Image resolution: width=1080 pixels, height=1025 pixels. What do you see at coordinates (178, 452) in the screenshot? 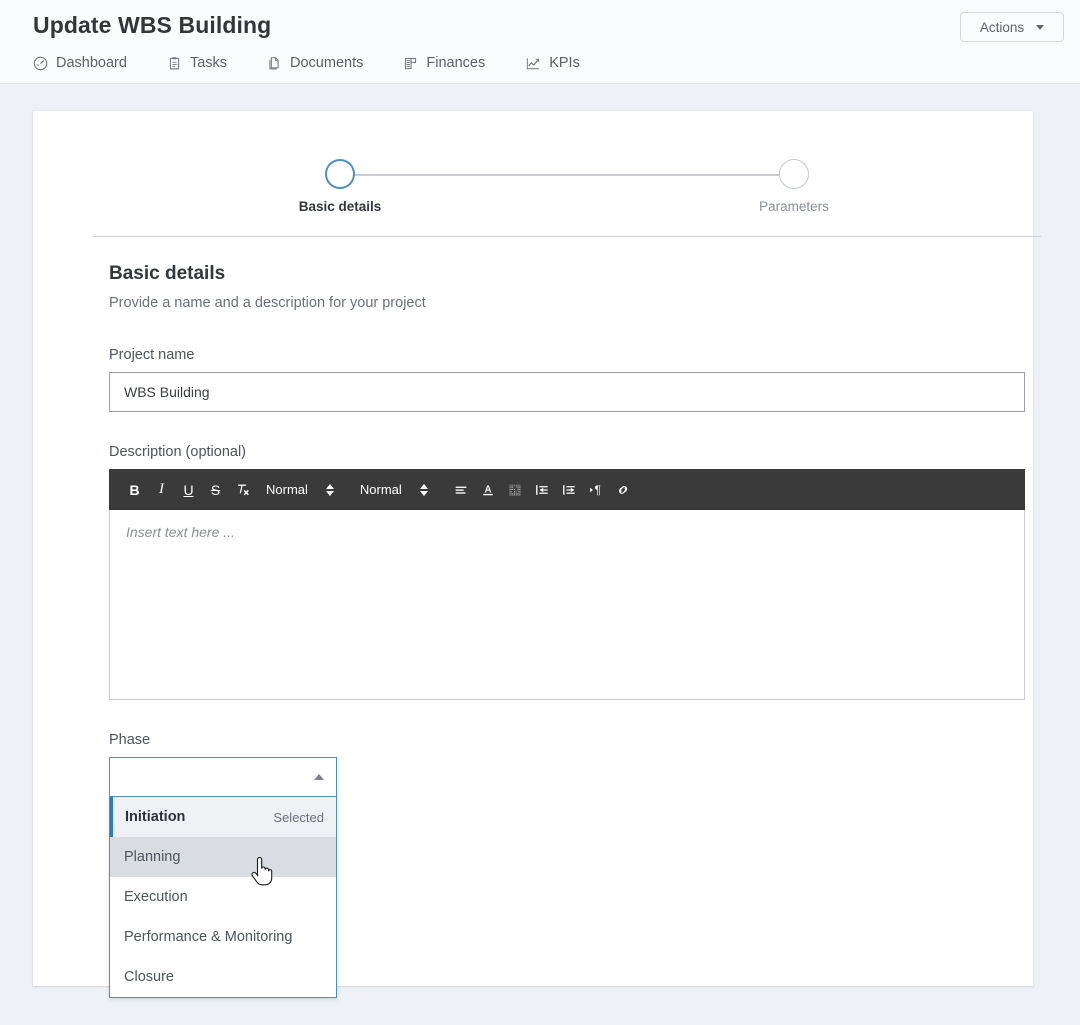
I see `description-label: Description (optional)` at bounding box center [178, 452].